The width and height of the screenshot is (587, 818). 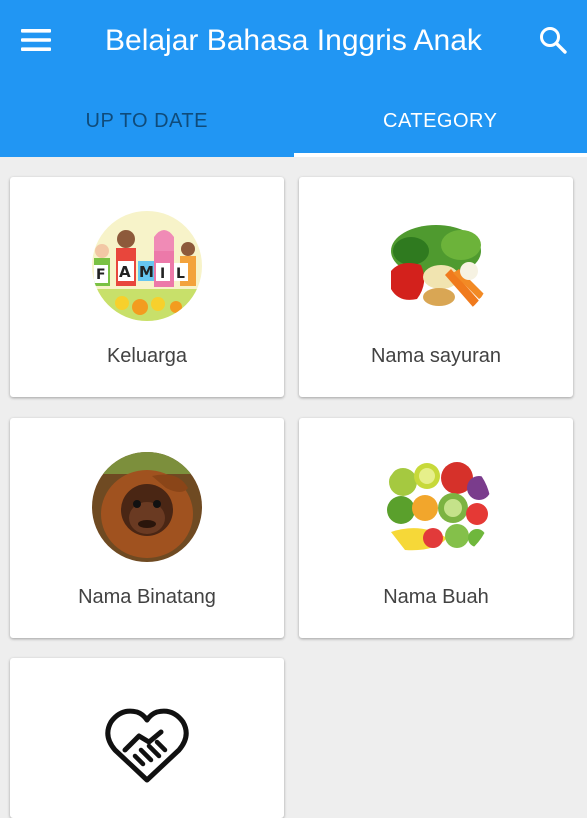 What do you see at coordinates (436, 266) in the screenshot?
I see `vegetables-image` at bounding box center [436, 266].